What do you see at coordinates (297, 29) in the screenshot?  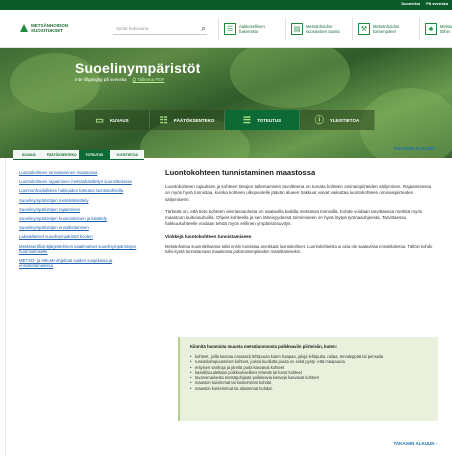 I see `book-icon: ▤` at bounding box center [297, 29].